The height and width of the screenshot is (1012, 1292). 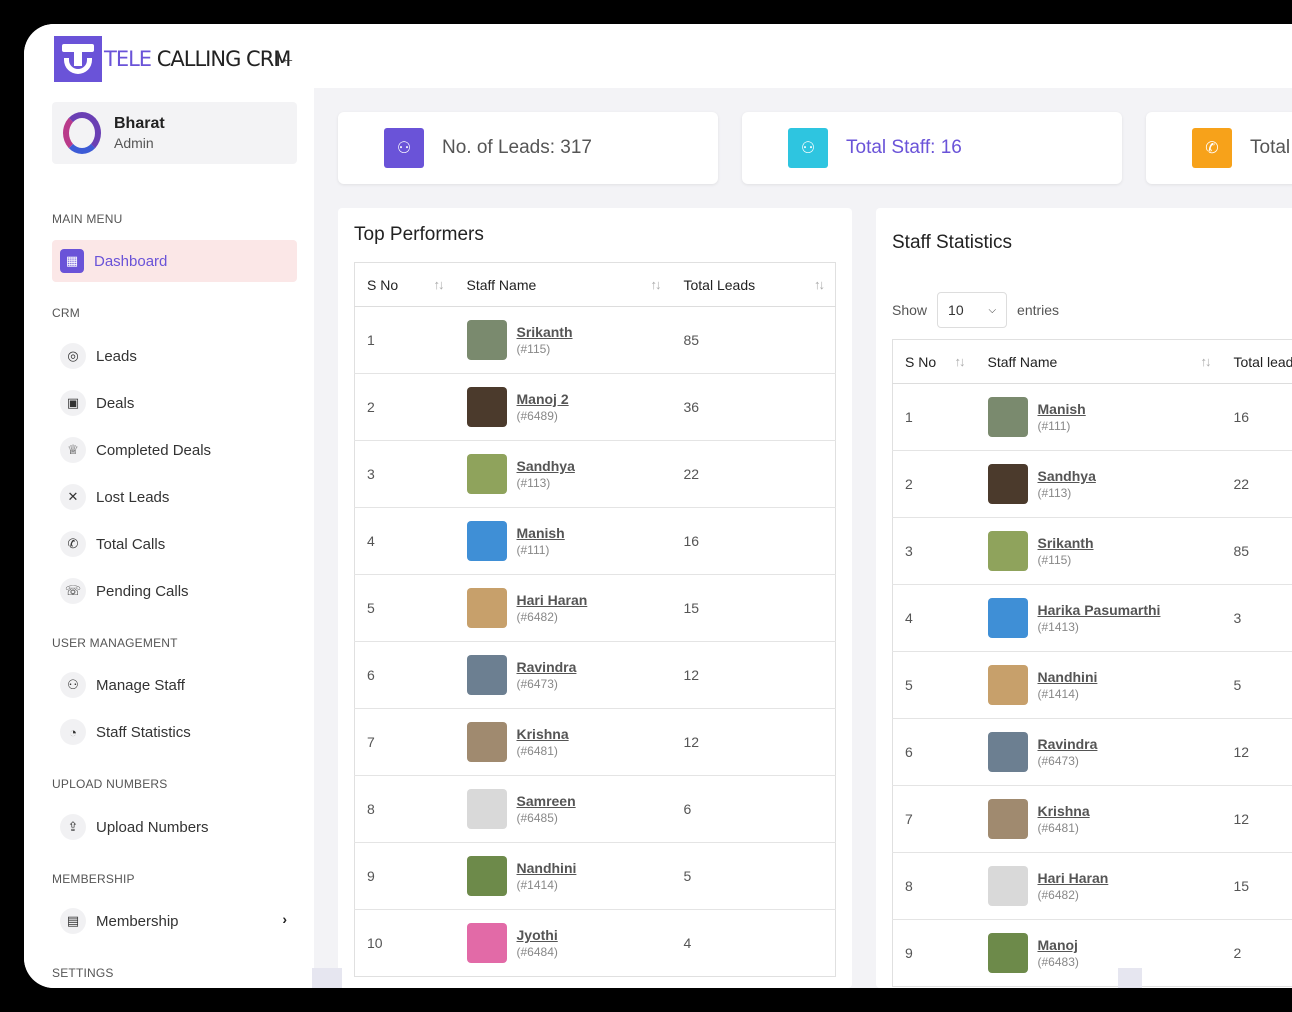 I want to click on sidebar-item-label: Staff Statistics, so click(x=143, y=732).